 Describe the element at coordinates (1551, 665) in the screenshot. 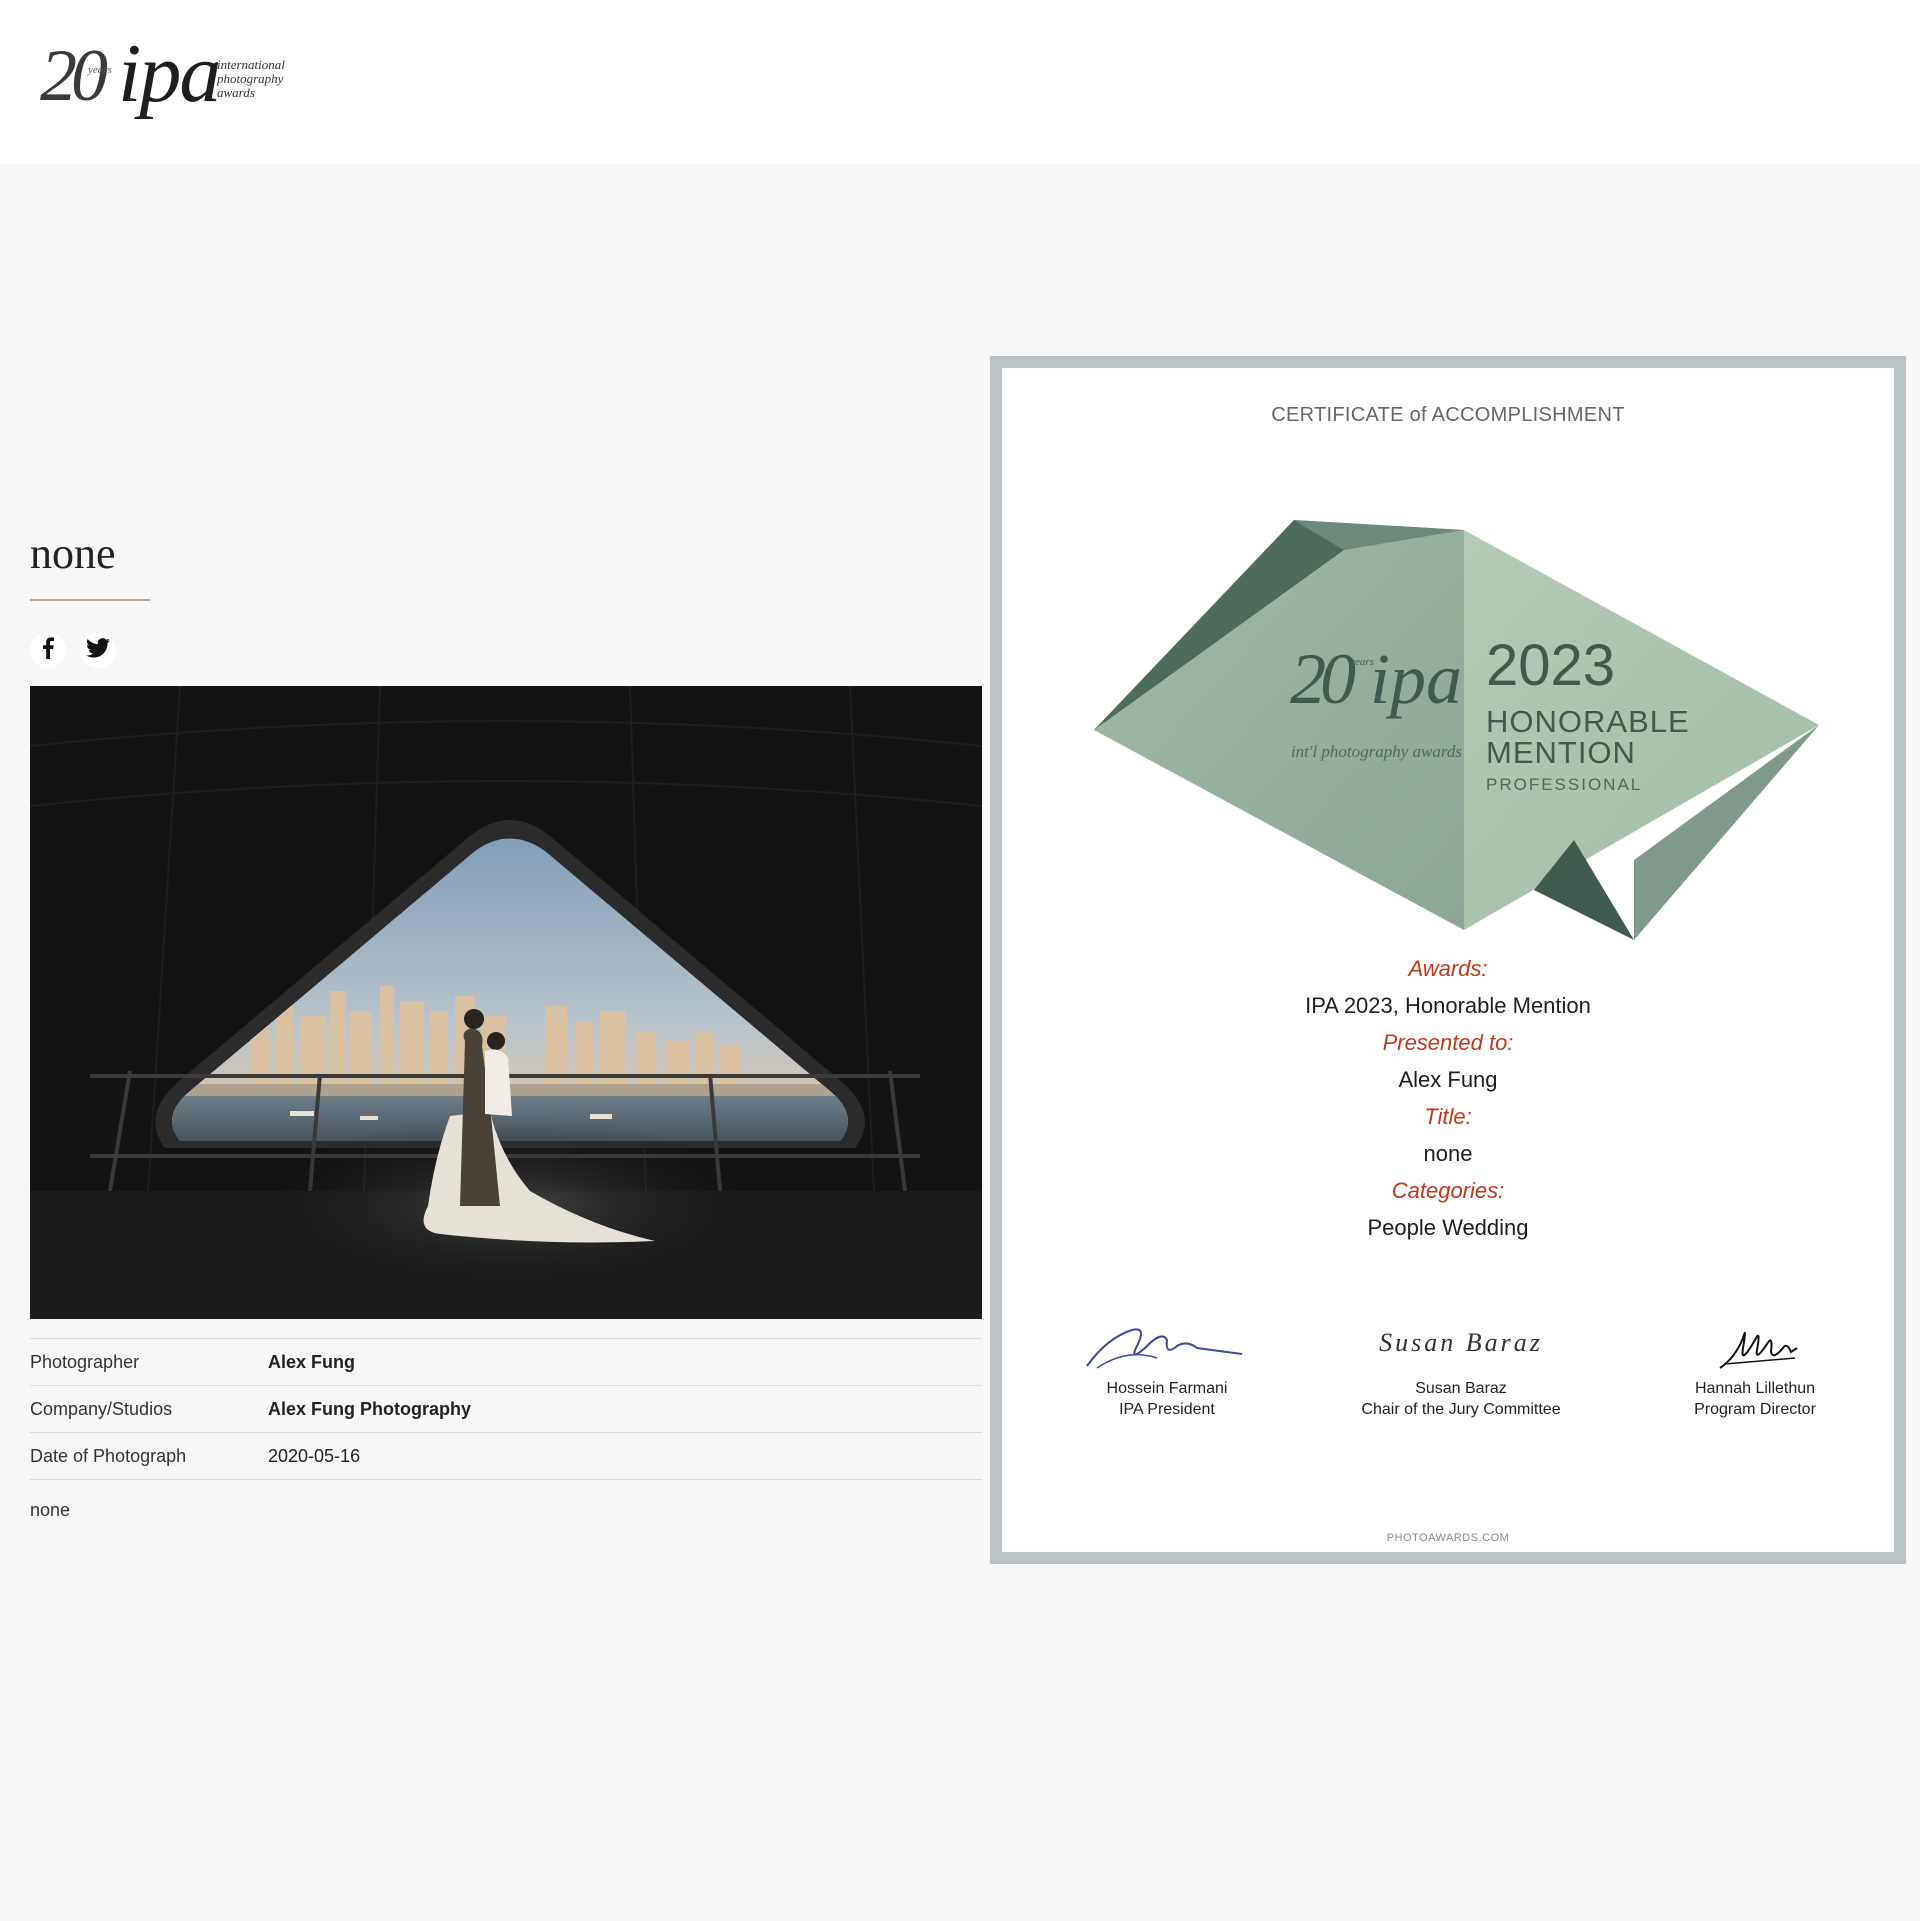

I see `badge-year: 2023` at that location.